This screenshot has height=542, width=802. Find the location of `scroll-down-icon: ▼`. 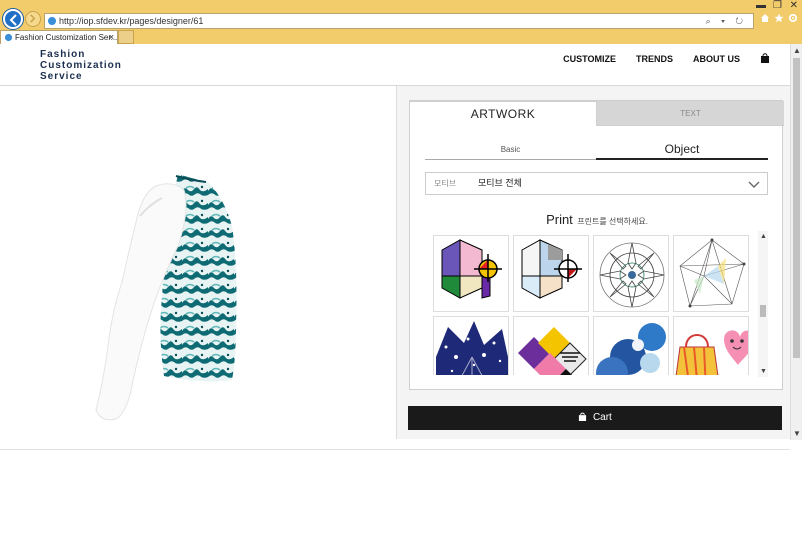

scroll-down-icon: ▼ is located at coordinates (797, 433).